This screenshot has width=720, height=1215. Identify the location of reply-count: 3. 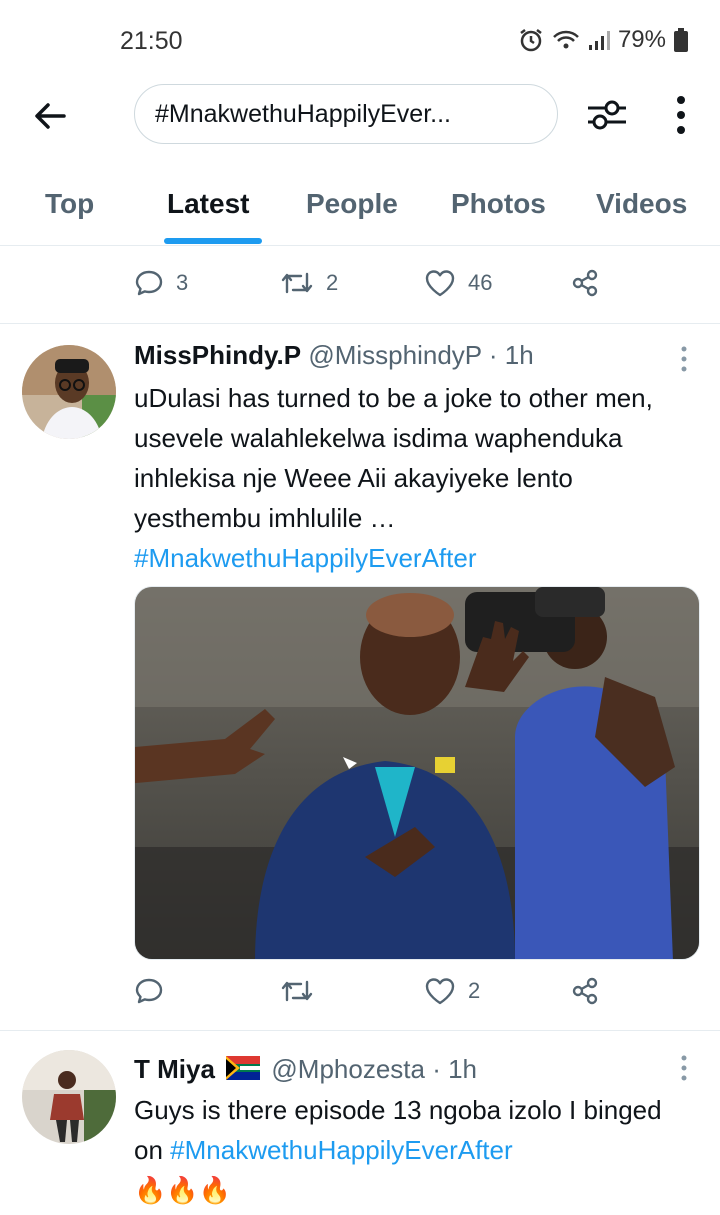
(182, 282).